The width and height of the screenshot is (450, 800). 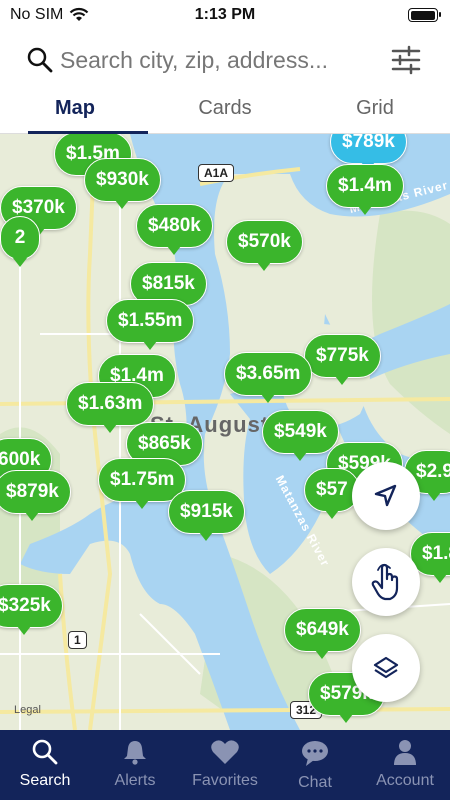 I want to click on road-shield-a1a: A1A, so click(x=216, y=173).